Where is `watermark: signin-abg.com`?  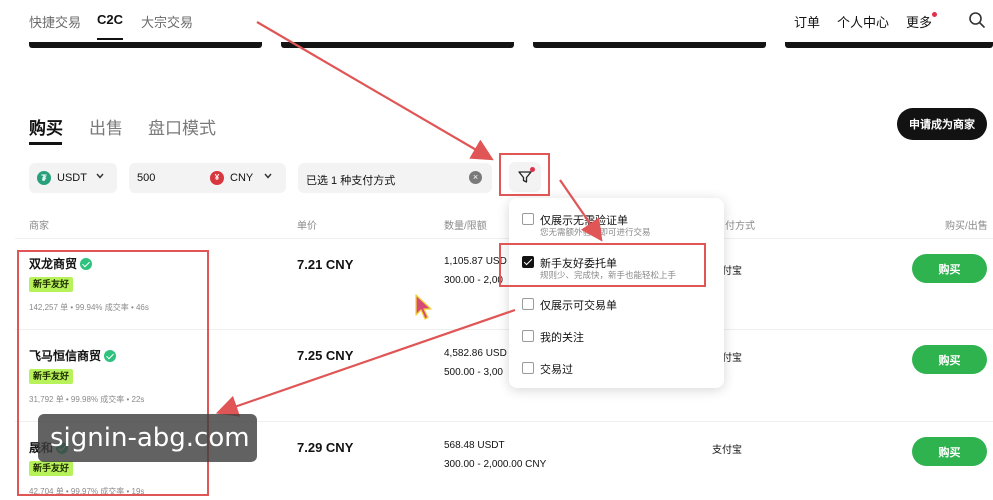 watermark: signin-abg.com is located at coordinates (147, 438).